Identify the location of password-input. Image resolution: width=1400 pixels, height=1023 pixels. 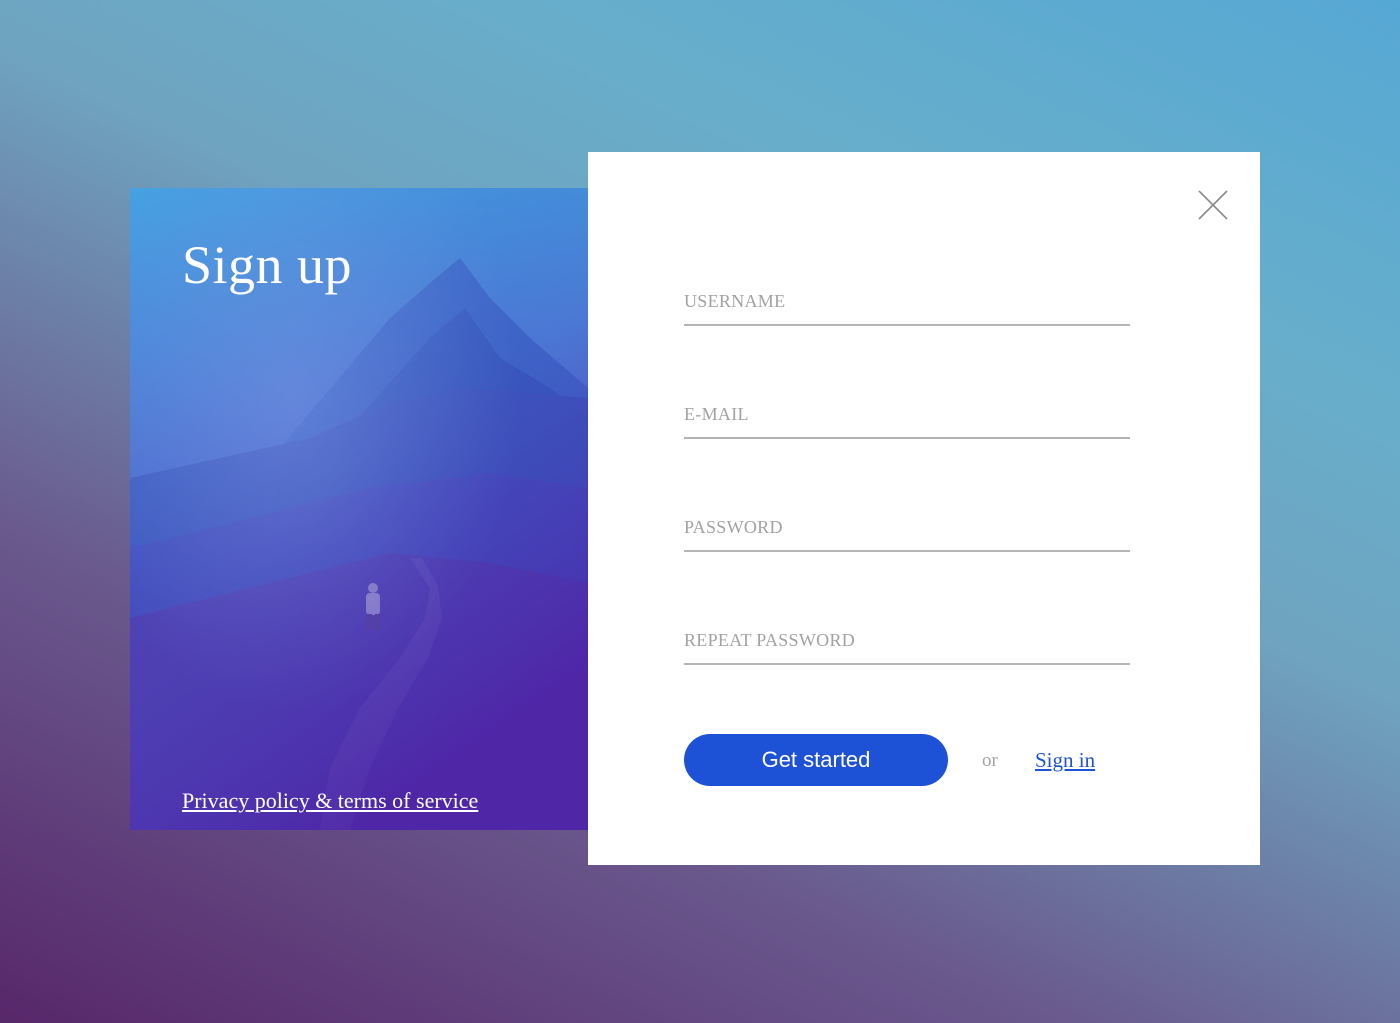
(907, 528).